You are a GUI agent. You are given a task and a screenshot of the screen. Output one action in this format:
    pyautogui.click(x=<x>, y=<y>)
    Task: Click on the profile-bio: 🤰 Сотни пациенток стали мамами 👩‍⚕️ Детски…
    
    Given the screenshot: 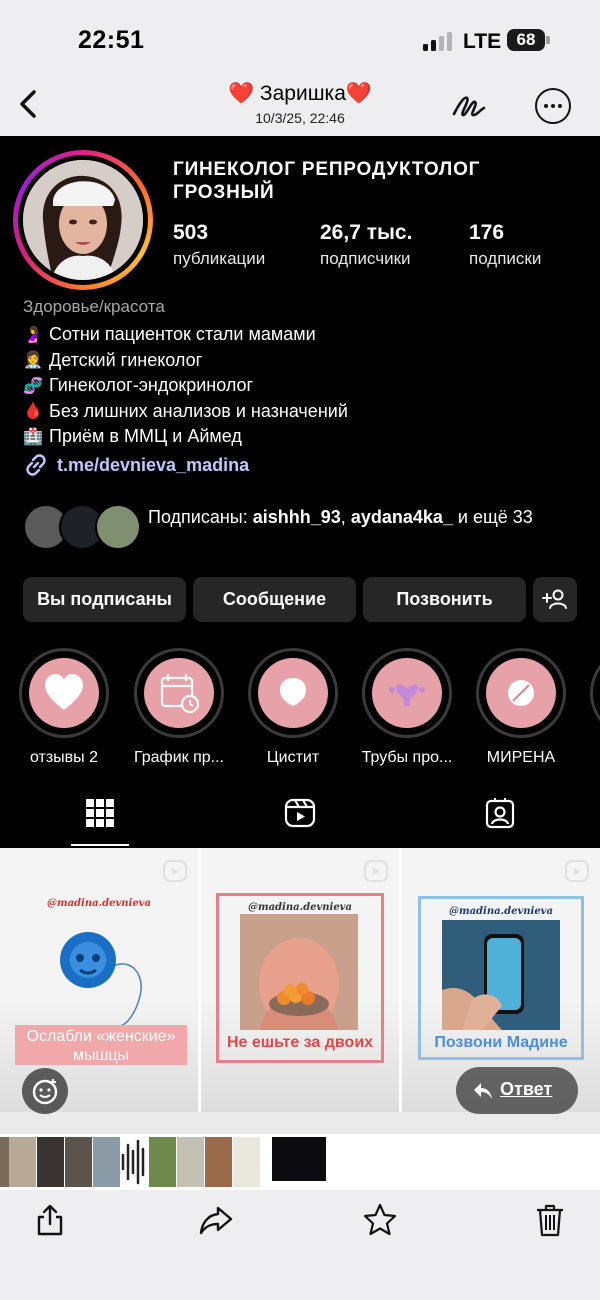 What is the action you would take?
    pyautogui.click(x=185, y=386)
    